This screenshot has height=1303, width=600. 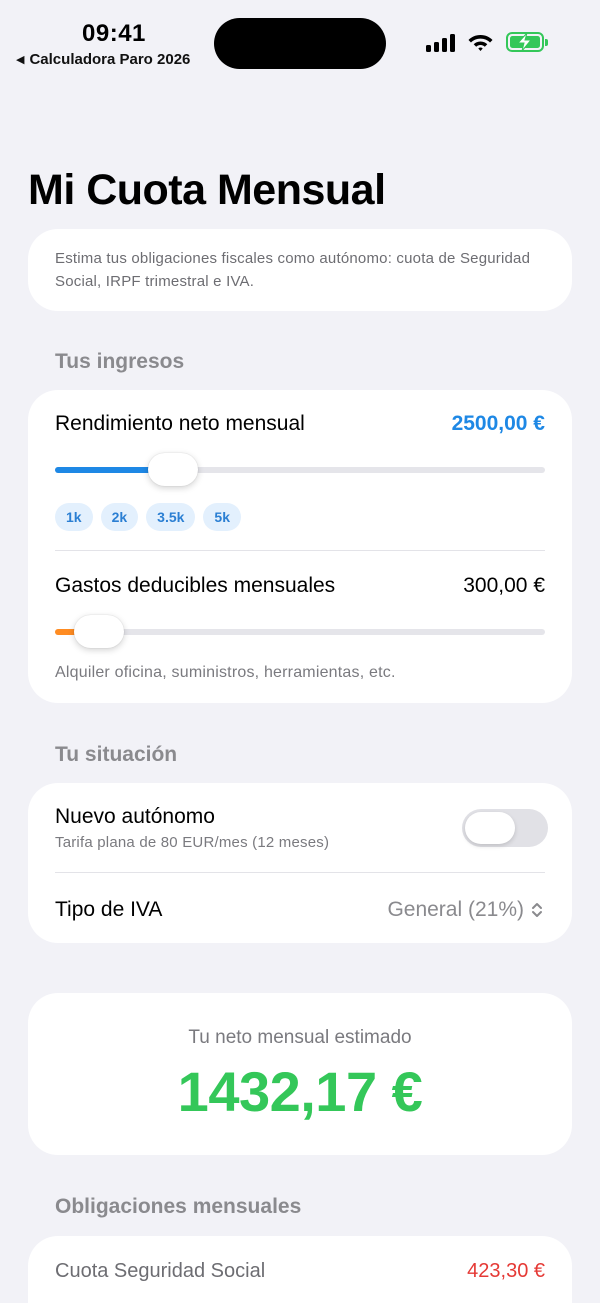 What do you see at coordinates (160, 1271) in the screenshot?
I see `obligacion-label: Cuota Seguridad Social` at bounding box center [160, 1271].